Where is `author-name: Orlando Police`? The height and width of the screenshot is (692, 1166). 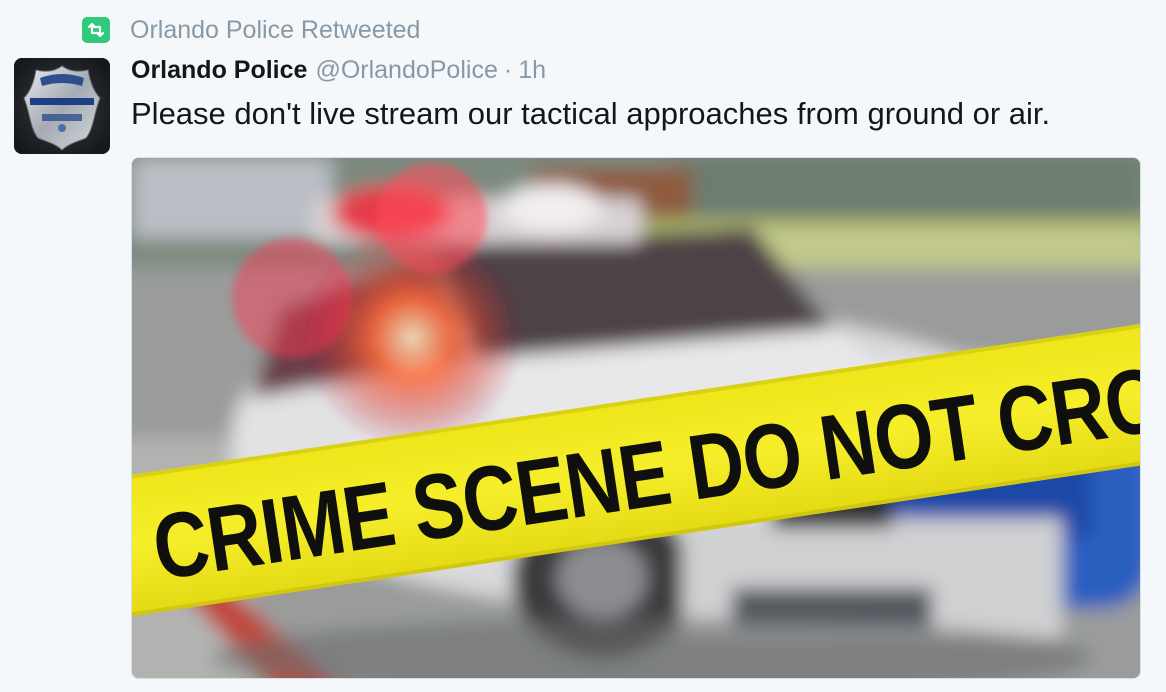 author-name: Orlando Police is located at coordinates (219, 70).